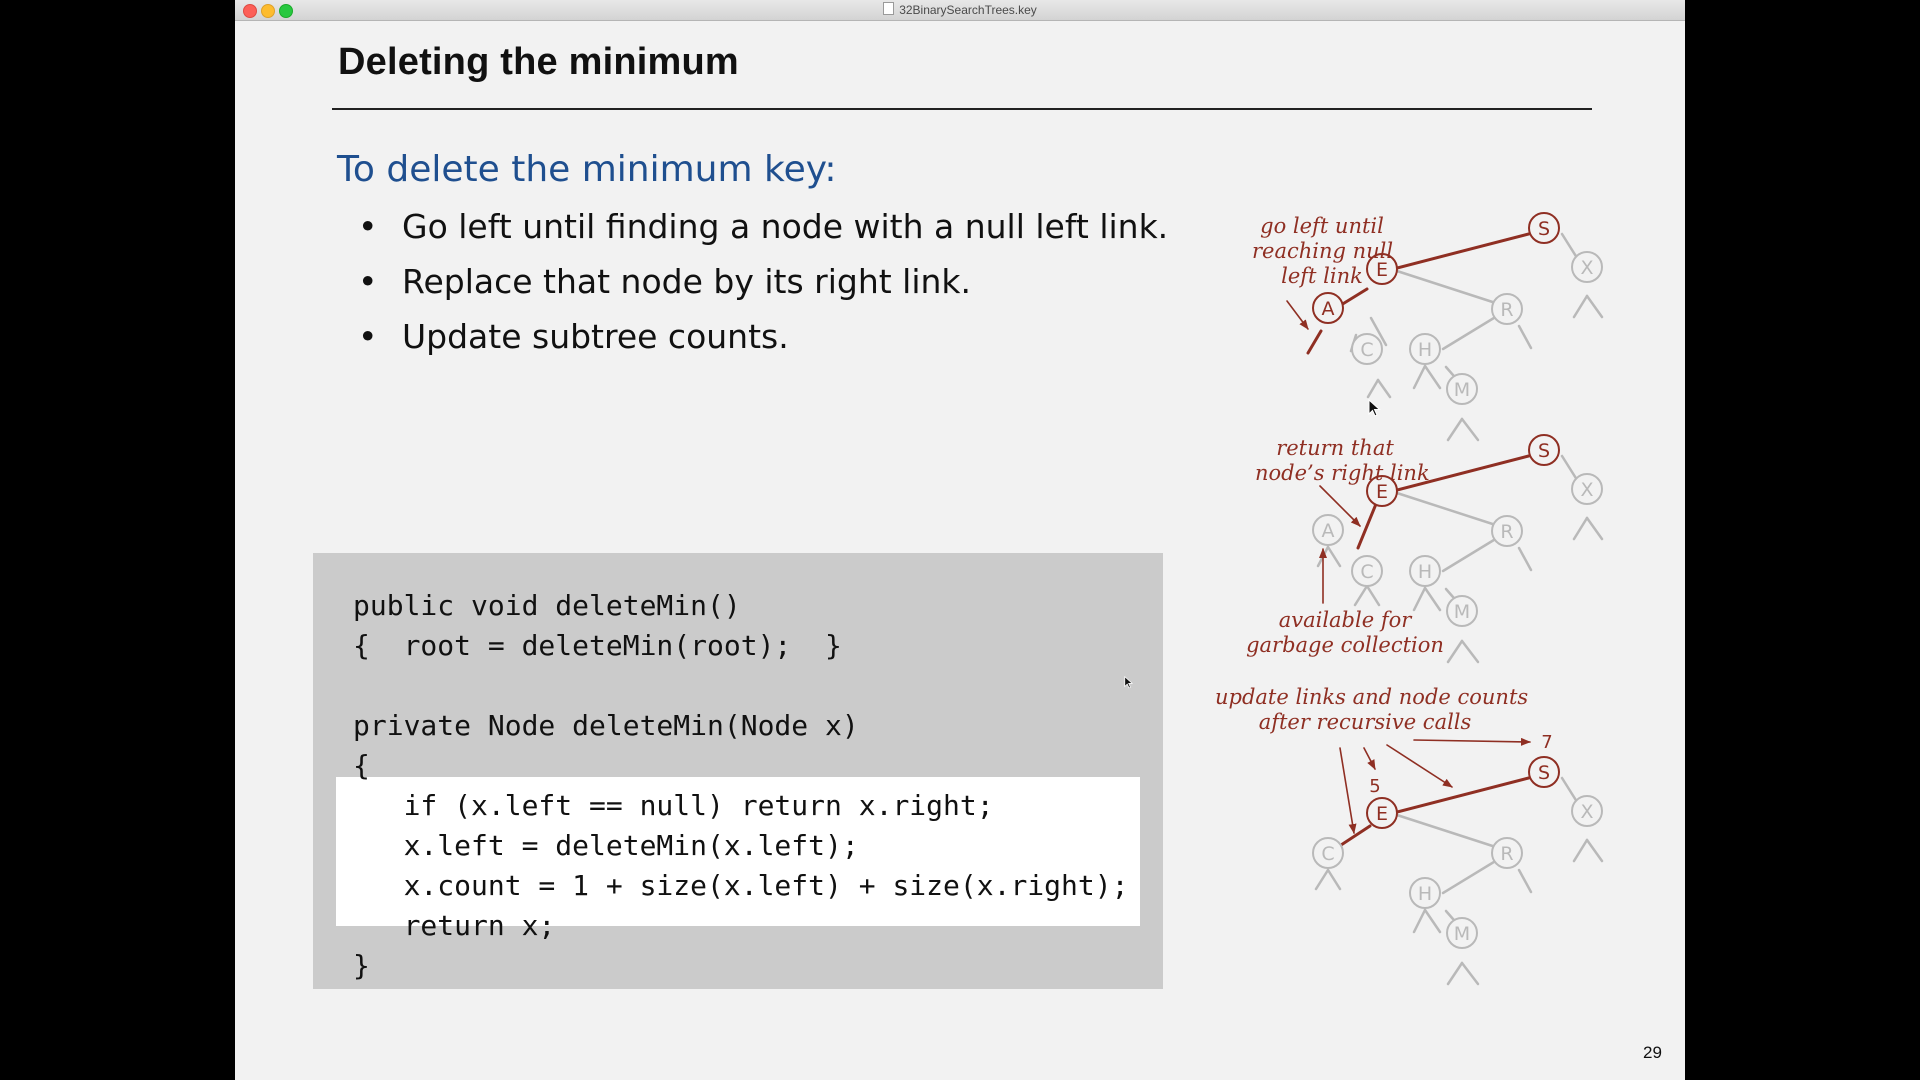 The image size is (1920, 1080). Describe the element at coordinates (1365, 722) in the screenshot. I see `annotation-line: after recursive calls` at that location.